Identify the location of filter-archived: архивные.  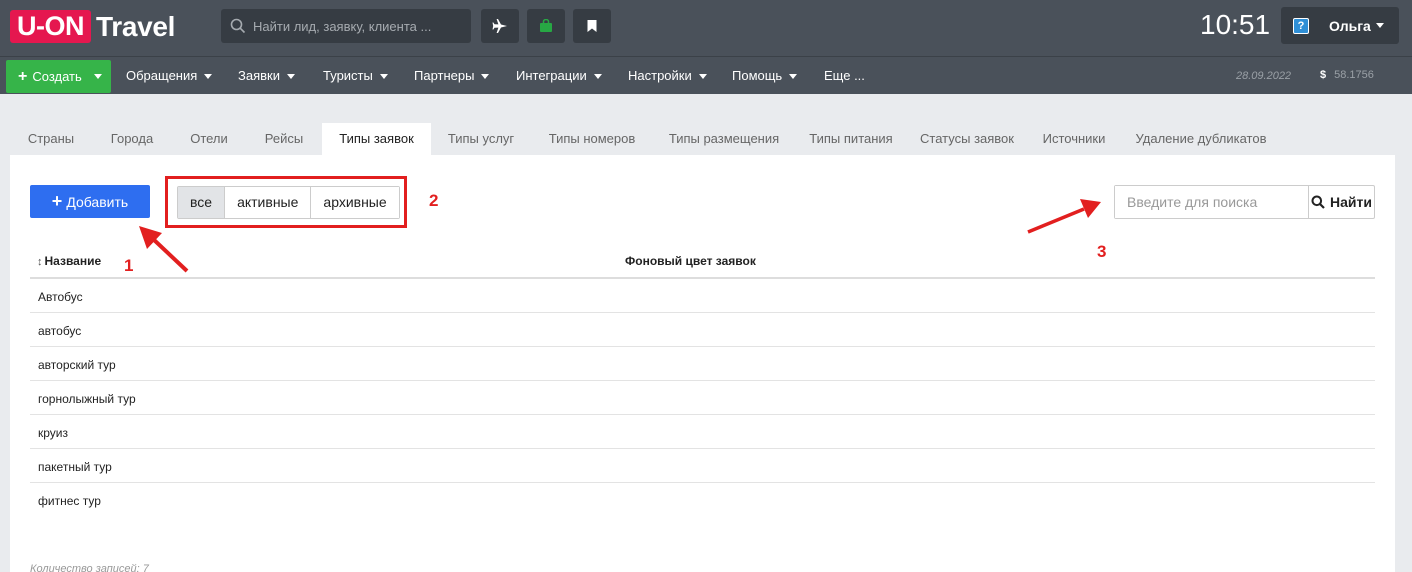
(355, 202).